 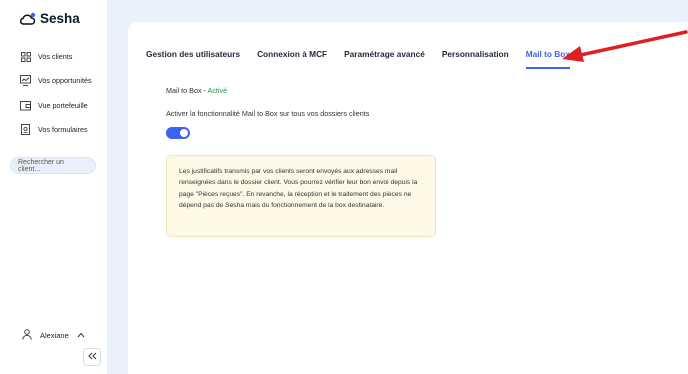 I want to click on sidebar-item-opportunities: Vos opportunités, so click(x=56, y=80).